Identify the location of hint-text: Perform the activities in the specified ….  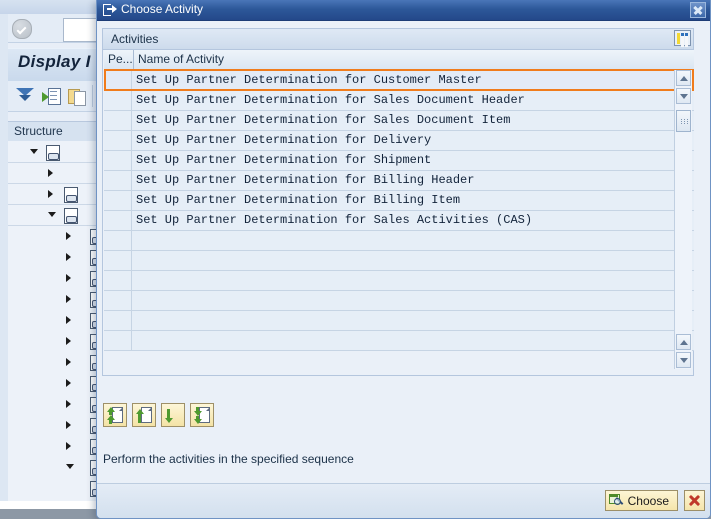
(228, 459).